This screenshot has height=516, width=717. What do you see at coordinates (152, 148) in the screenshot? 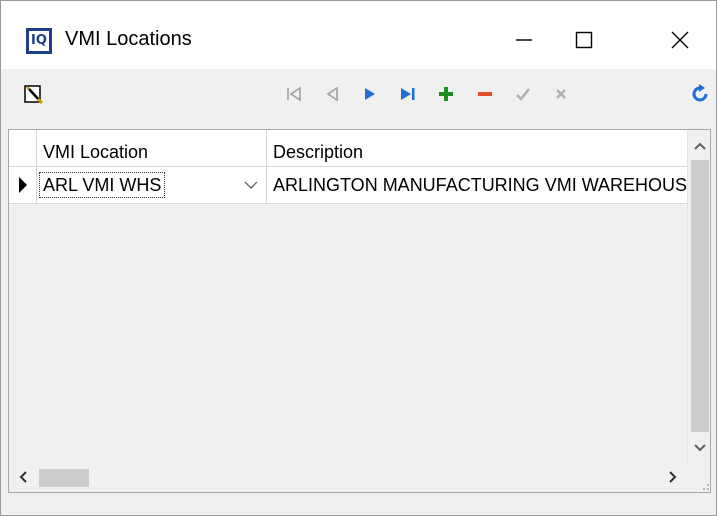
I see `column-header-vmi-location: VMI Location` at bounding box center [152, 148].